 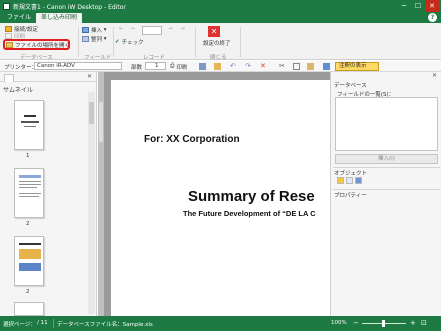 What do you see at coordinates (351, 174) in the screenshot?
I see `objects-label: オブジェクト` at bounding box center [351, 174].